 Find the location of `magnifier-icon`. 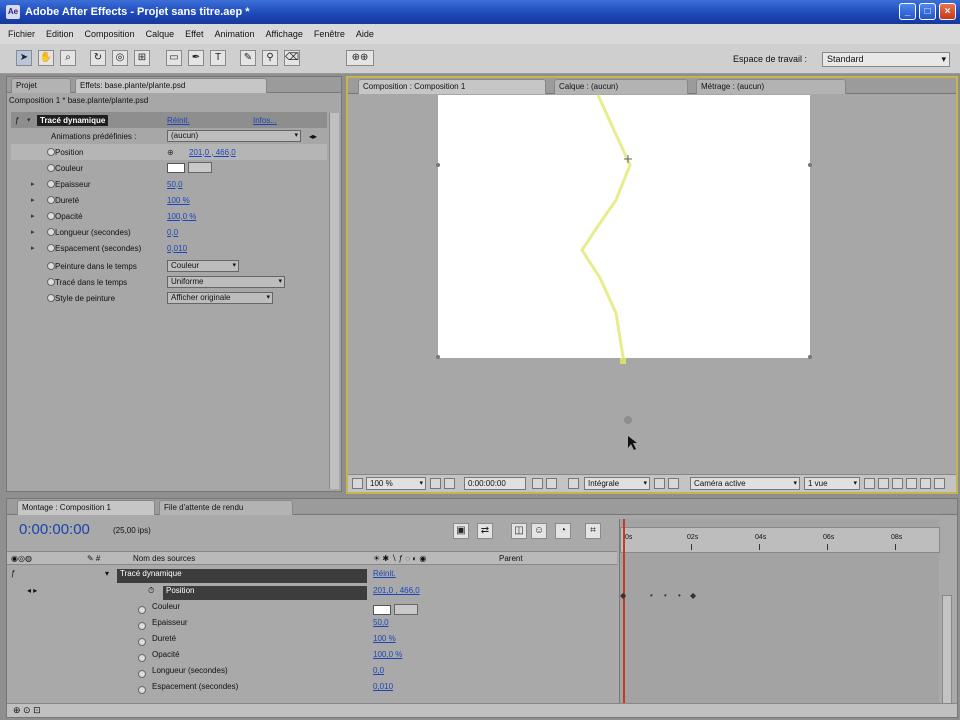

magnifier-icon is located at coordinates (573, 483).